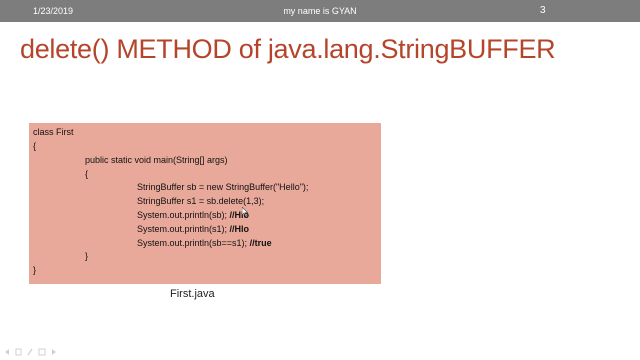 The height and width of the screenshot is (360, 640). What do you see at coordinates (201, 201) in the screenshot?
I see `code-line-6: StringBuffer s1 = sb.delete(1,3);` at bounding box center [201, 201].